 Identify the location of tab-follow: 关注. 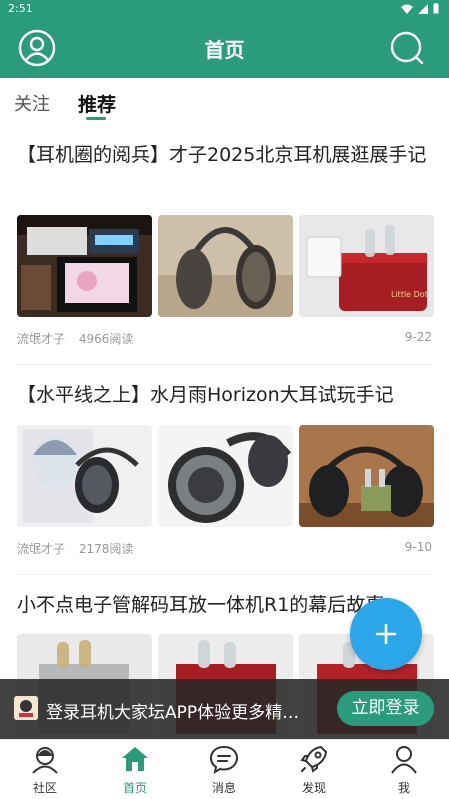
(32, 103).